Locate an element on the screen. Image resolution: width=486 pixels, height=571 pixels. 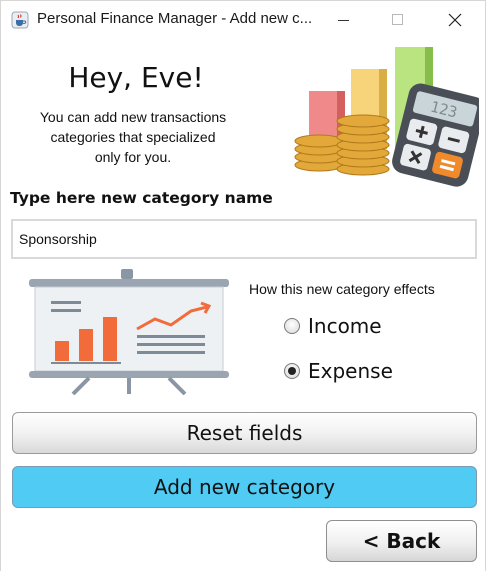
reset-fields-button: Reset fields is located at coordinates (244, 433).